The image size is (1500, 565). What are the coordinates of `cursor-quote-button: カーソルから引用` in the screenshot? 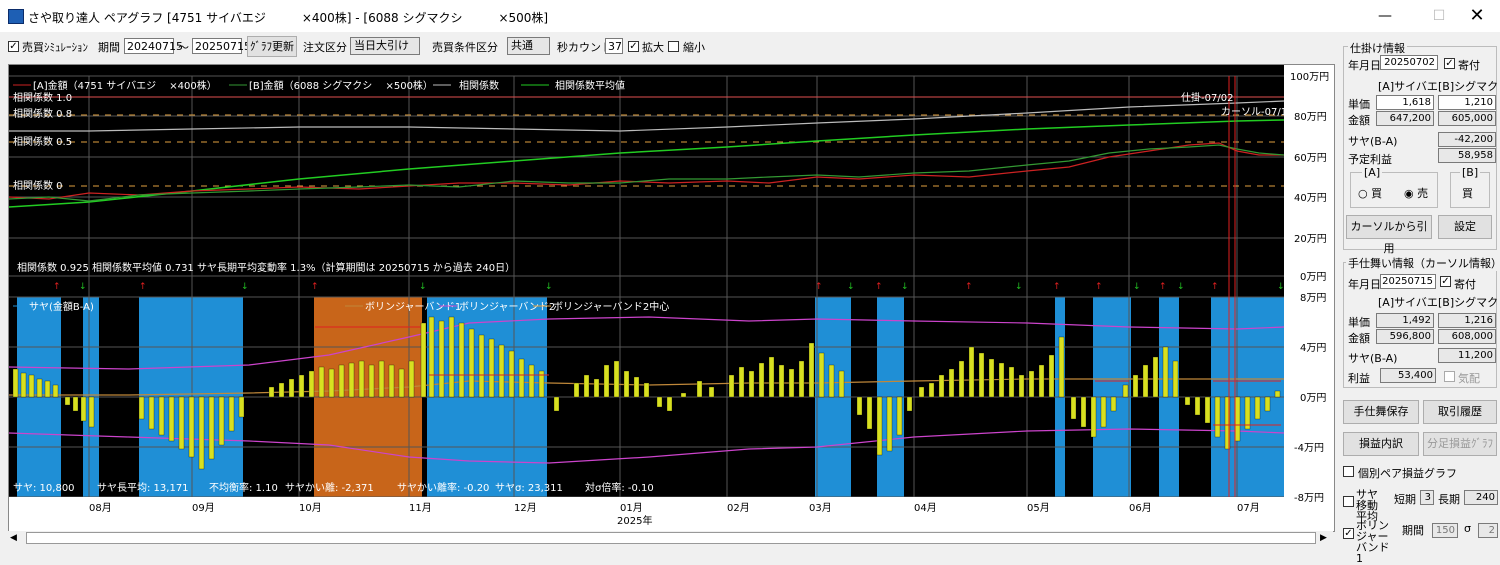 It's located at (1389, 235).